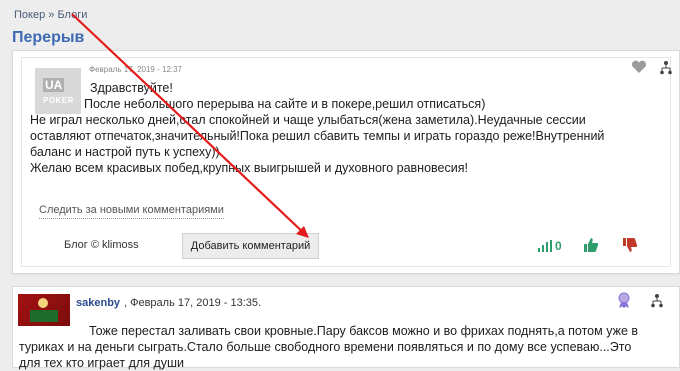  Describe the element at coordinates (131, 211) in the screenshot. I see `follow-comments-link: Следить за новыми комментариями` at that location.